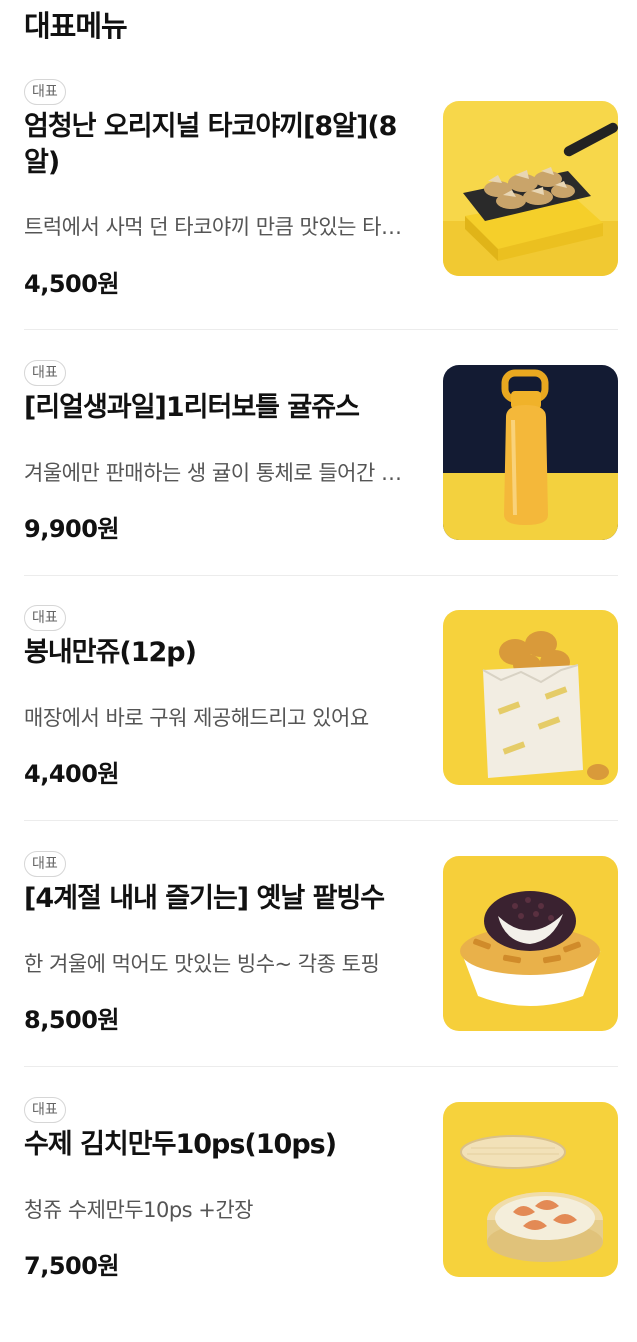 The image size is (637, 1342). What do you see at coordinates (192, 407) in the screenshot?
I see `menu-item-name: [리얼생과일]1리터보틀 귤쥬스` at bounding box center [192, 407].